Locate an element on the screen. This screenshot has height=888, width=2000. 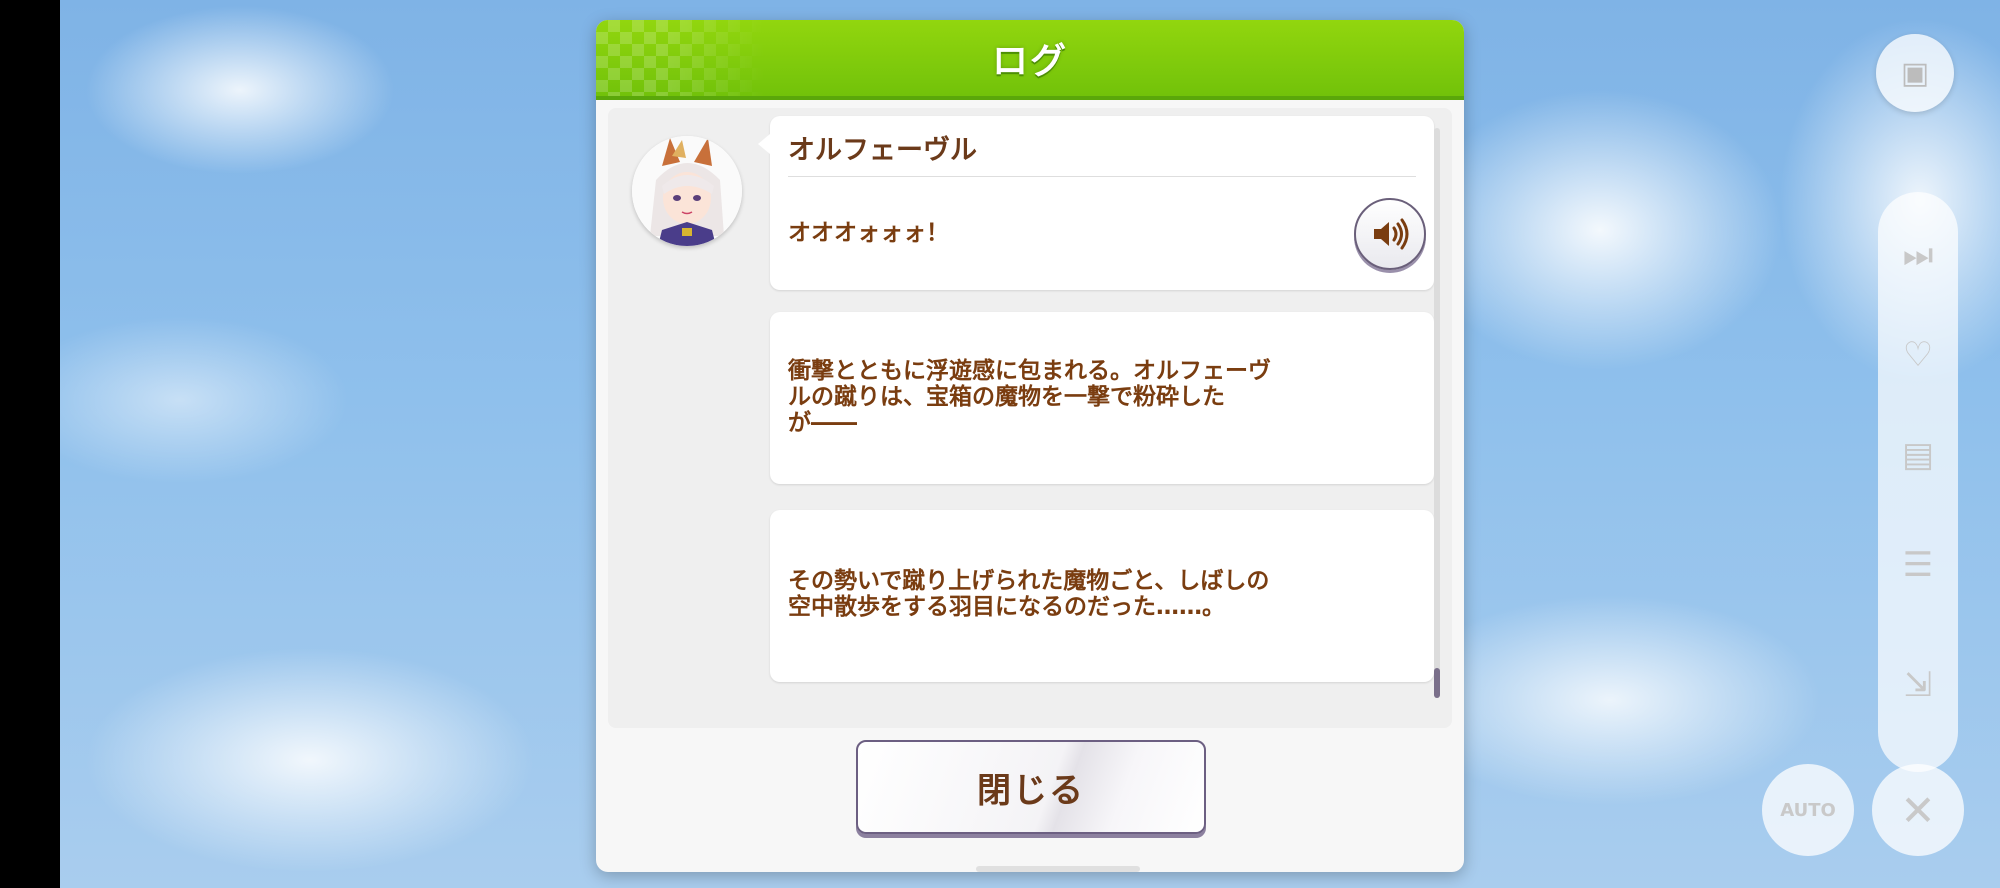
bubble-tail is located at coordinates (764, 144).